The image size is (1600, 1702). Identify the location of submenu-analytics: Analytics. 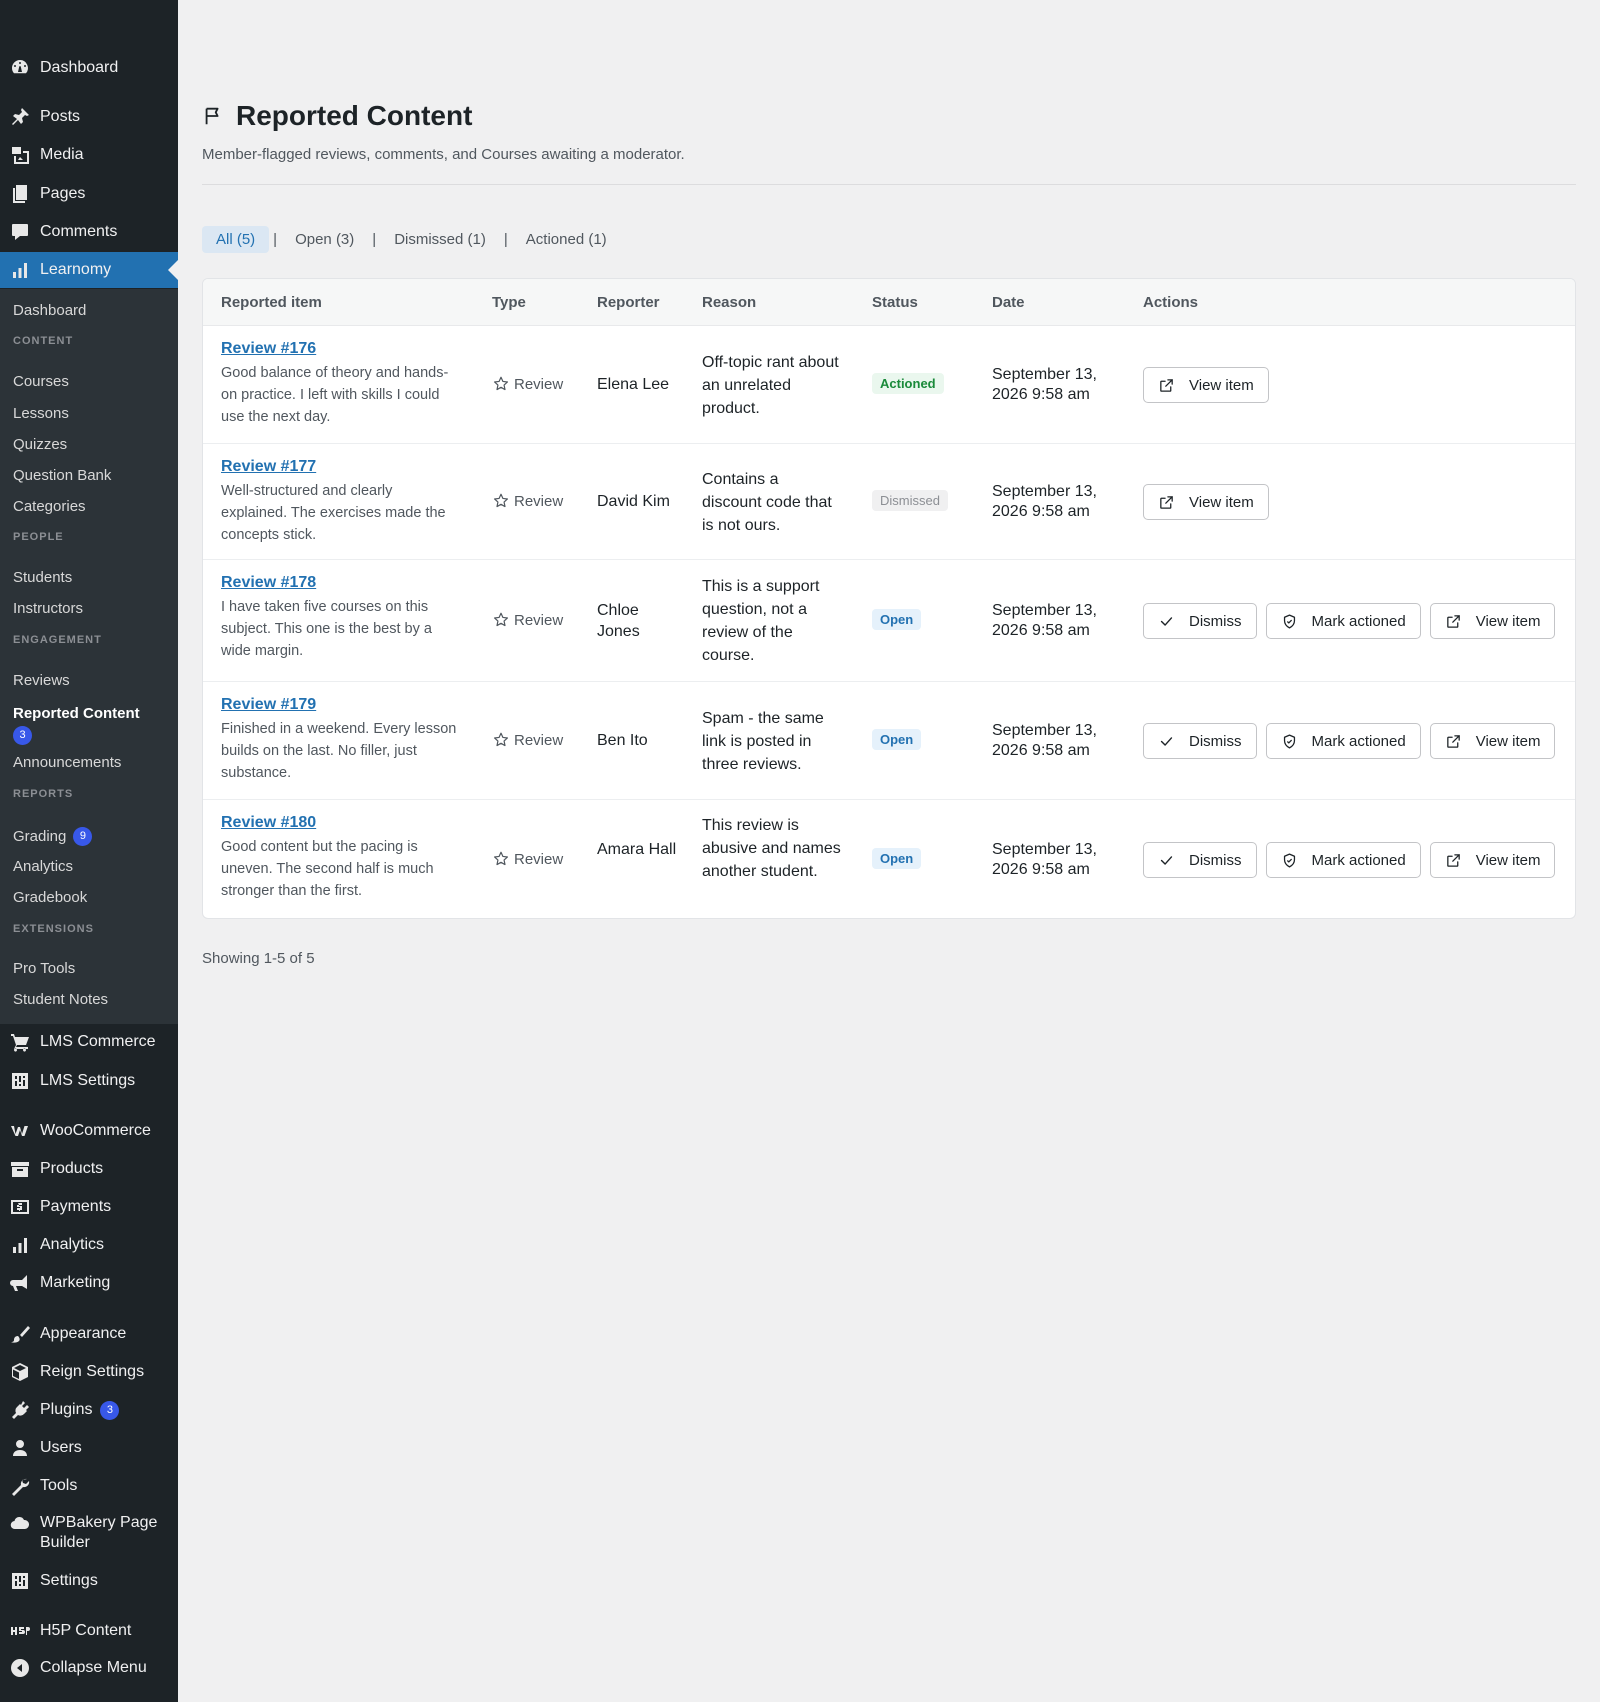
(43, 866).